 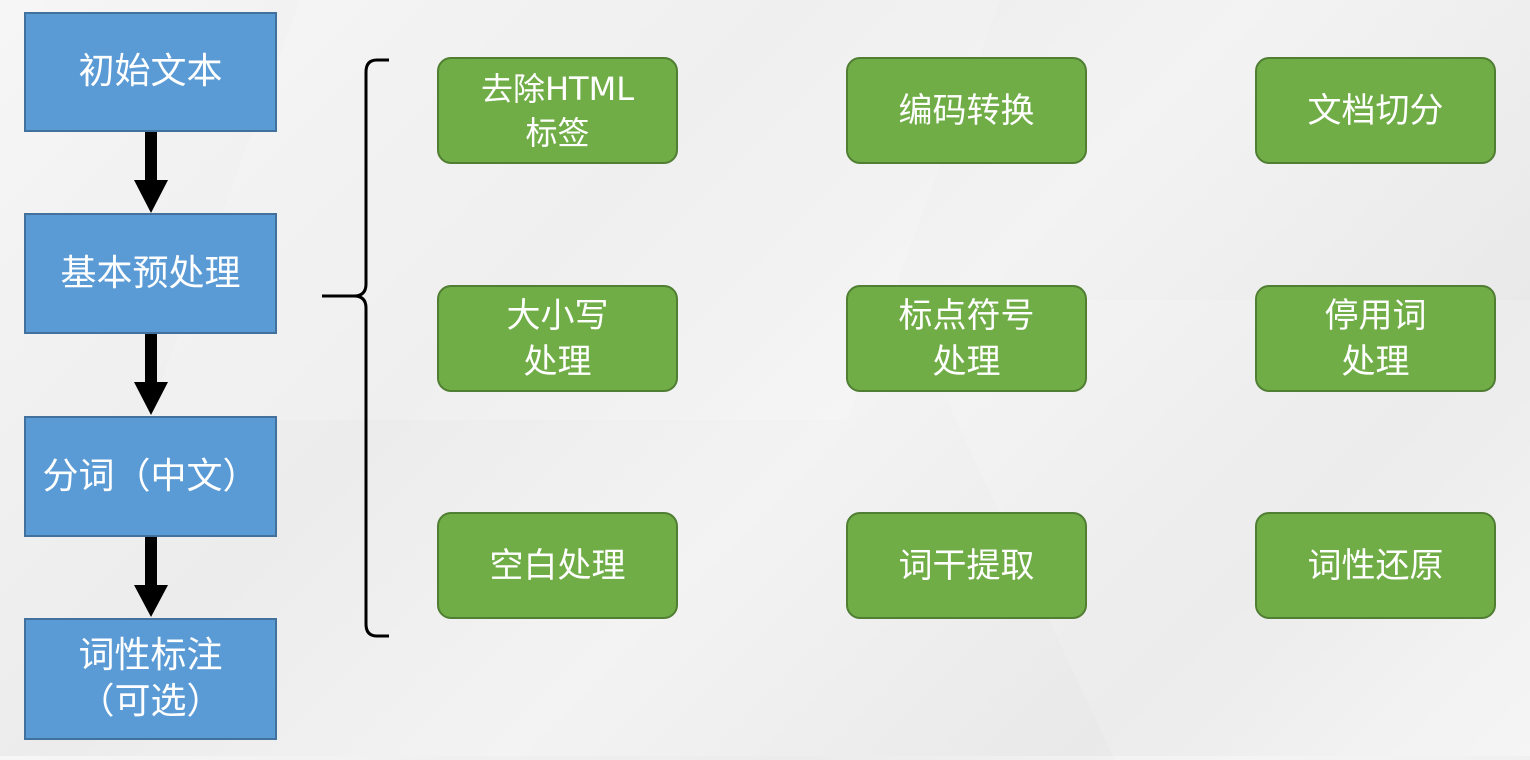 What do you see at coordinates (966, 565) in the screenshot?
I see `task-stemming: 词干提取` at bounding box center [966, 565].